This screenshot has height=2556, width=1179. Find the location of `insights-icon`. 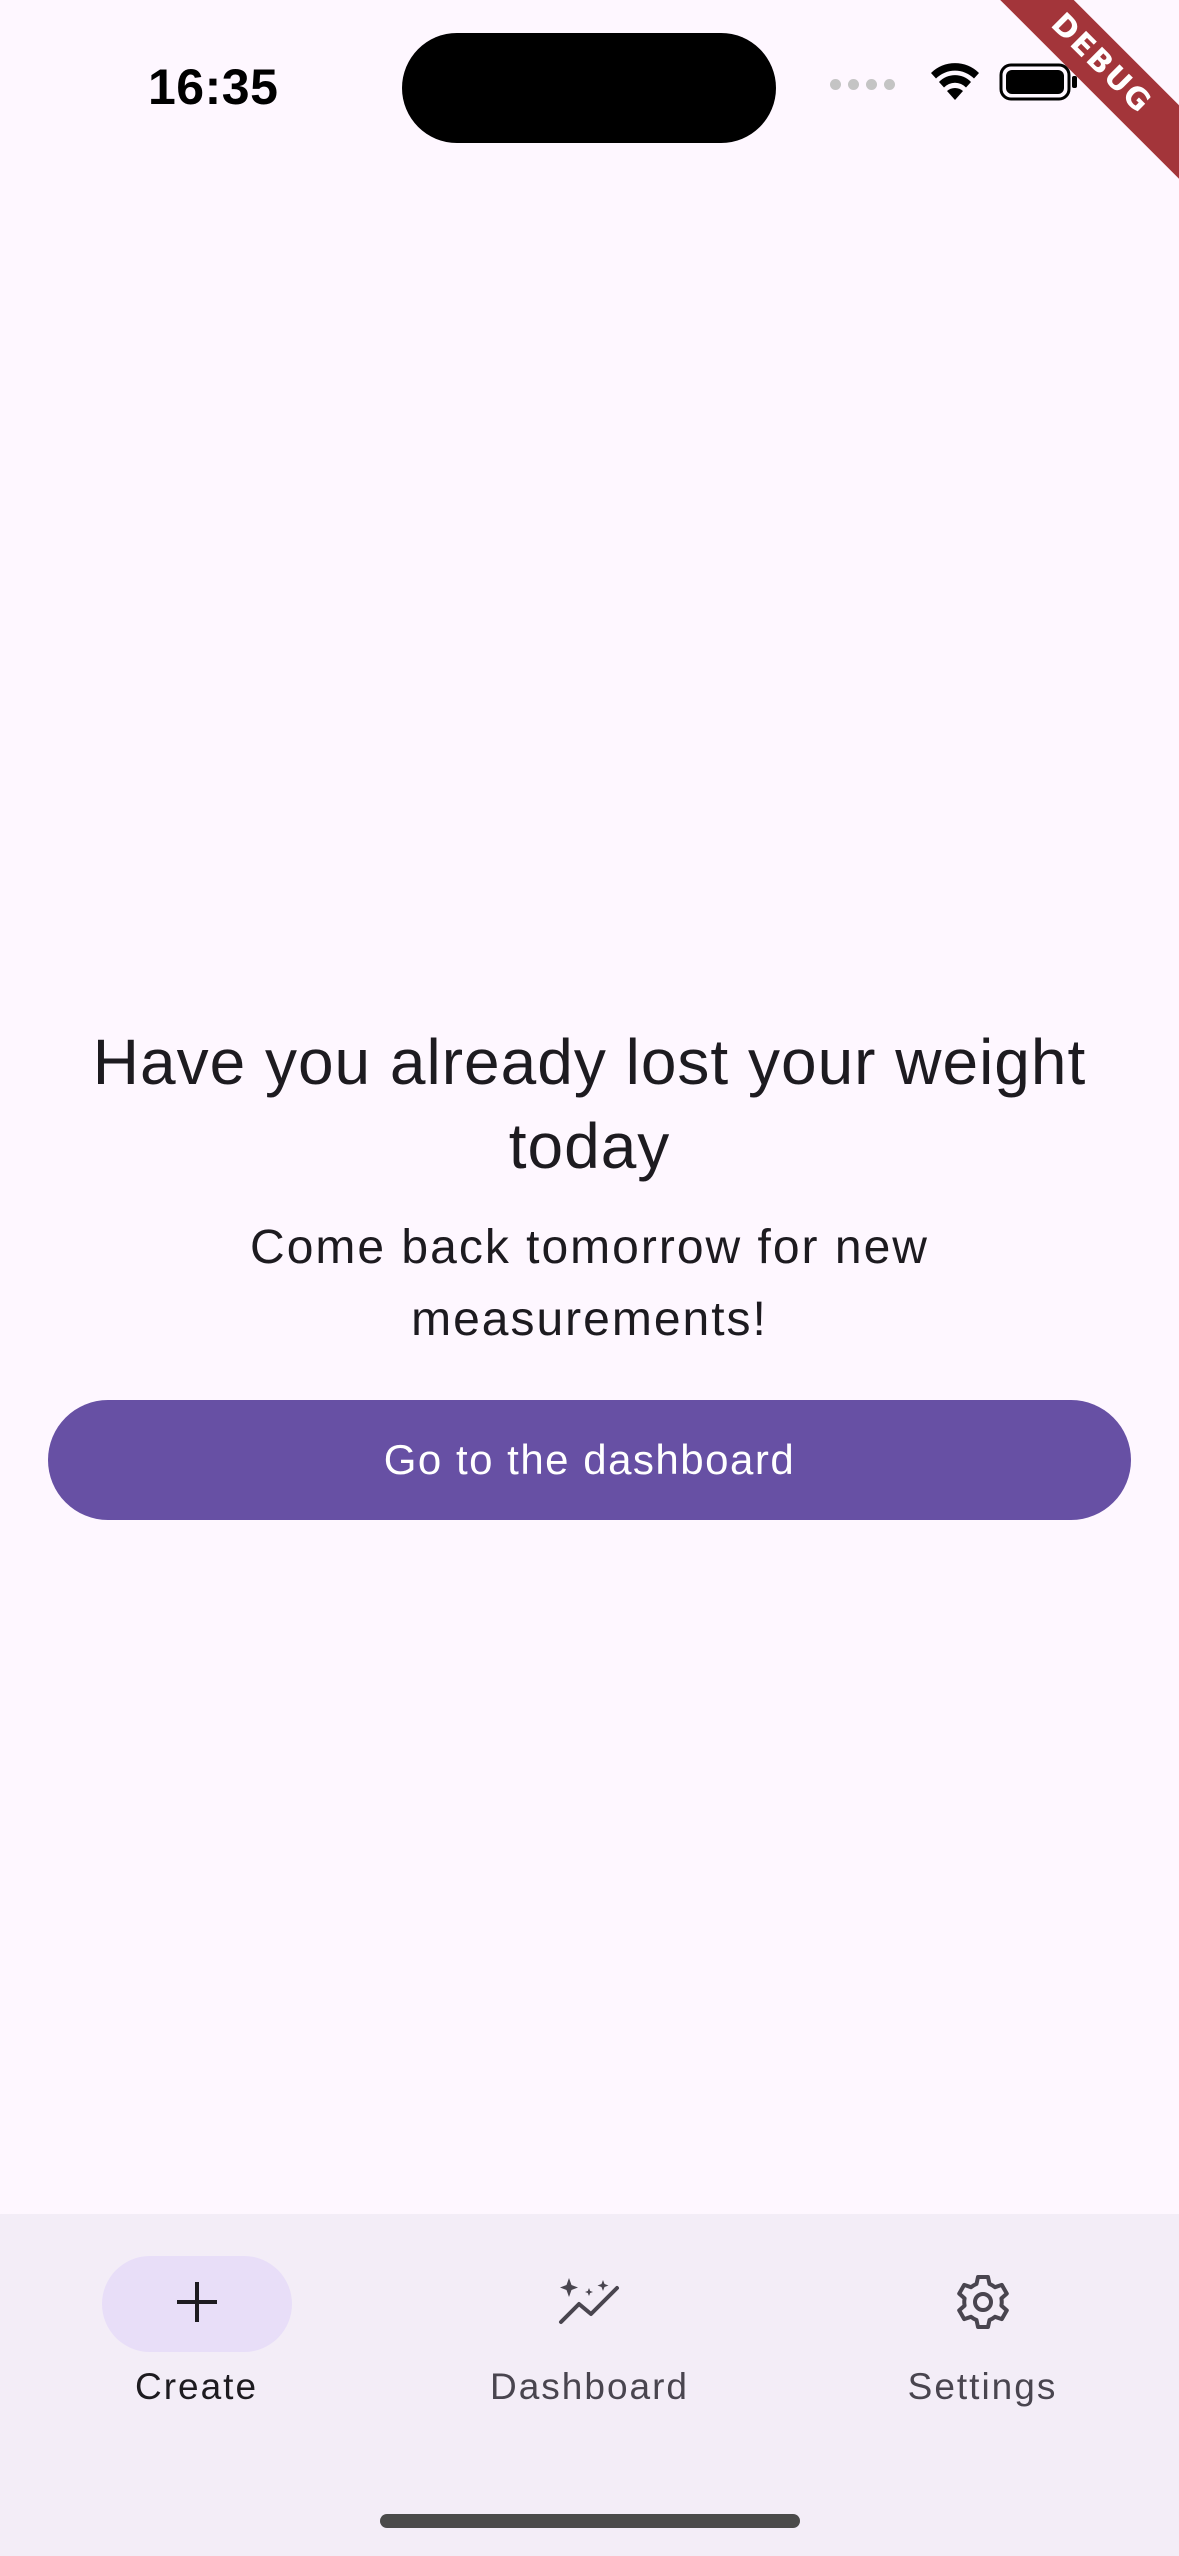

insights-icon is located at coordinates (590, 2304).